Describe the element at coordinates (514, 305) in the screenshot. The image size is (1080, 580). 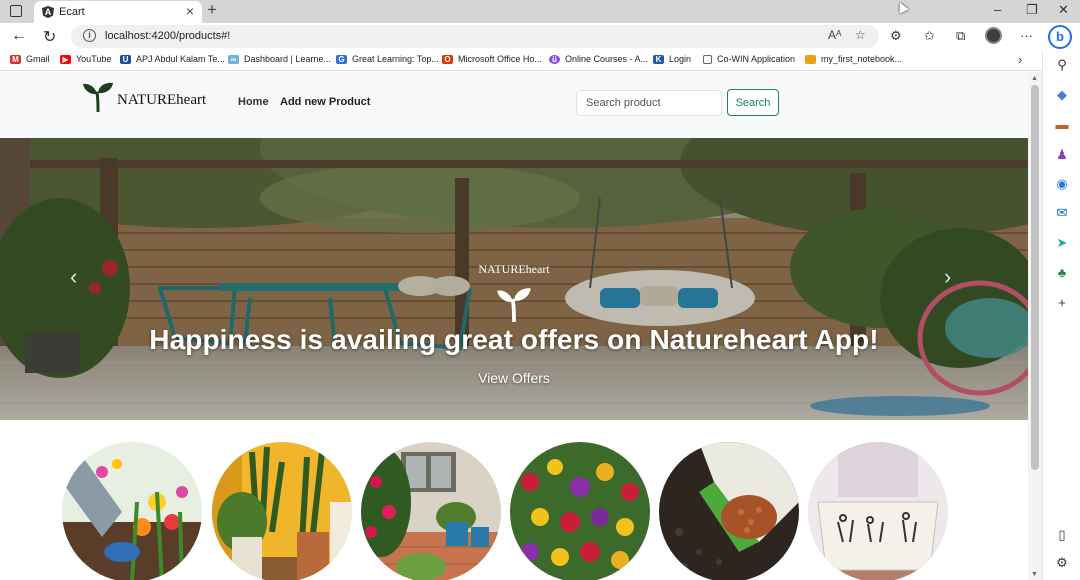
I see `sprout-icon` at that location.